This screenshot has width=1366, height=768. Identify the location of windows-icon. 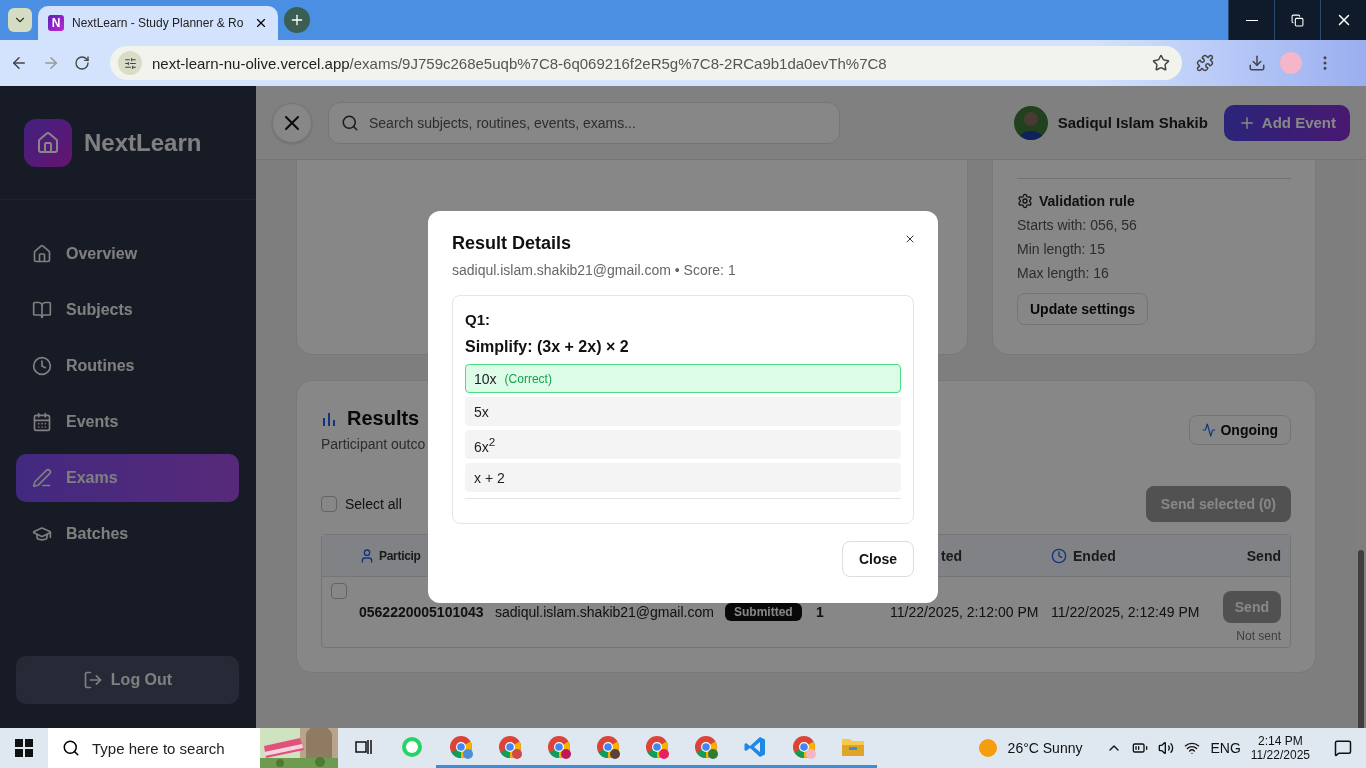
(24, 748).